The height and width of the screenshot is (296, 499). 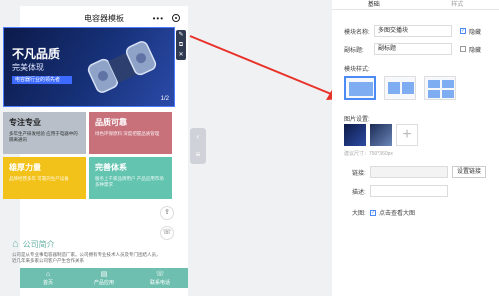 What do you see at coordinates (409, 191) in the screenshot?
I see `desc-input` at bounding box center [409, 191].